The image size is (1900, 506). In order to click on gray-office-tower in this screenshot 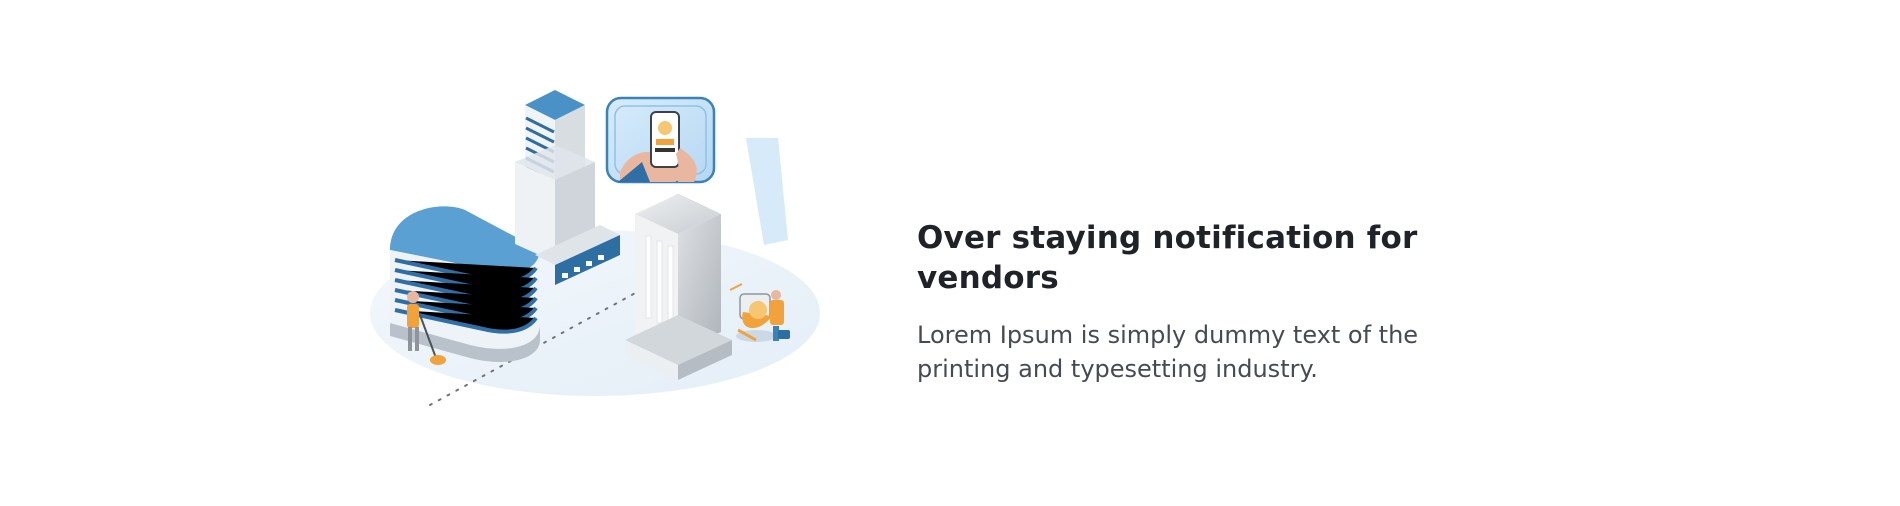, I will do `click(678, 287)`.